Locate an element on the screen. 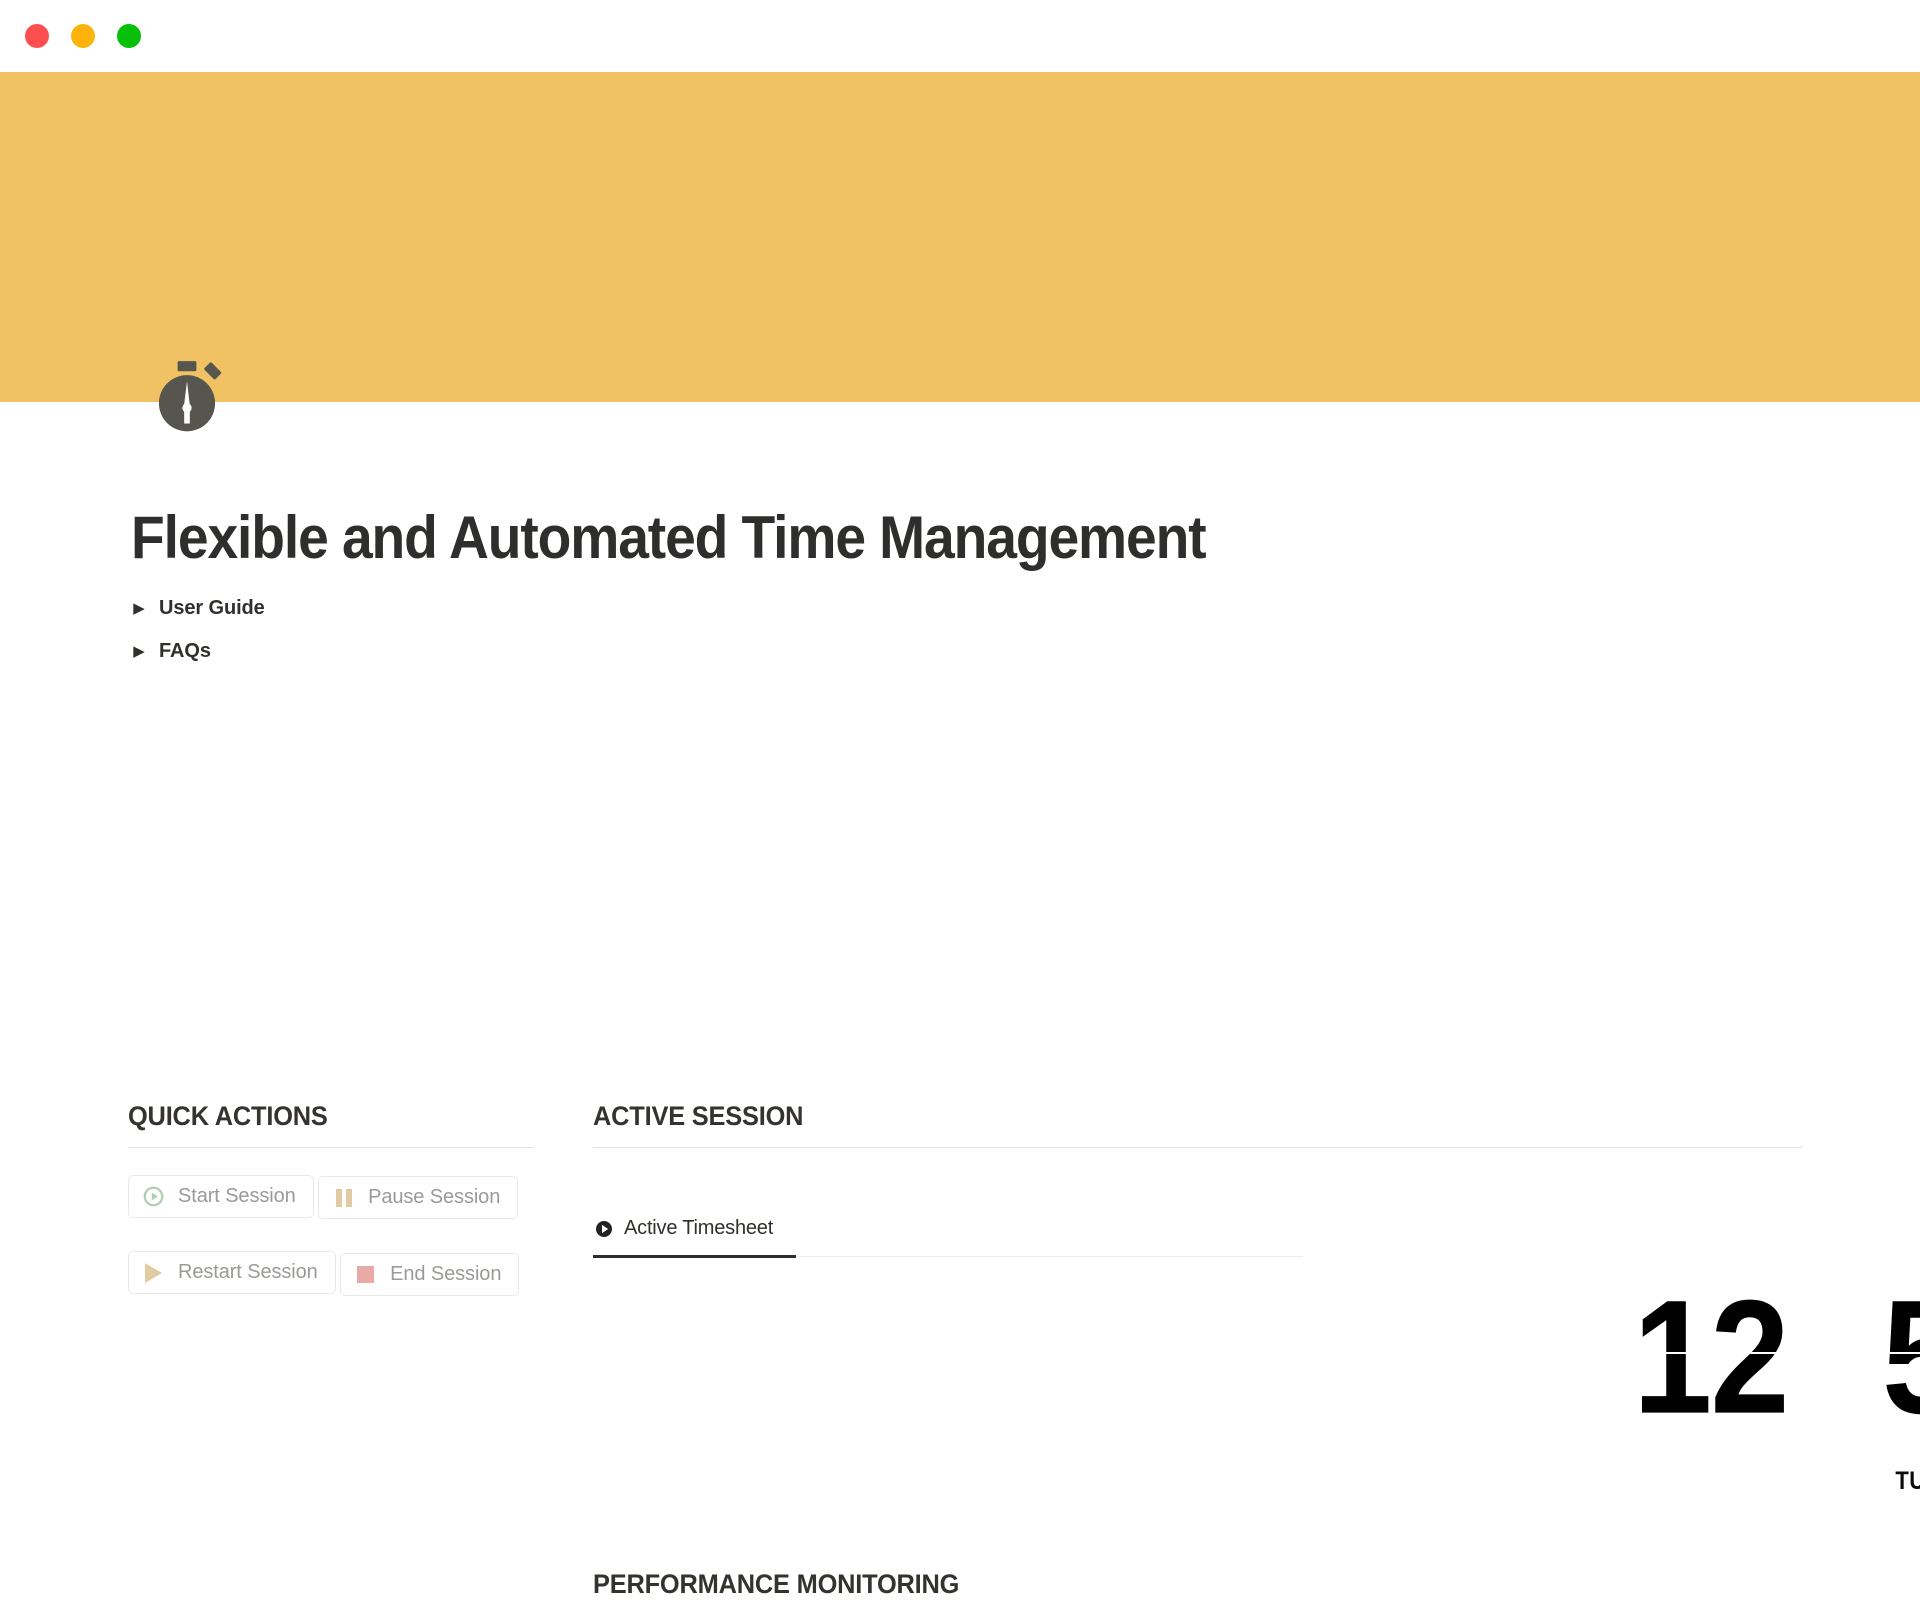  tab-active-timesheet: Active Timesheet is located at coordinates (683, 1229).